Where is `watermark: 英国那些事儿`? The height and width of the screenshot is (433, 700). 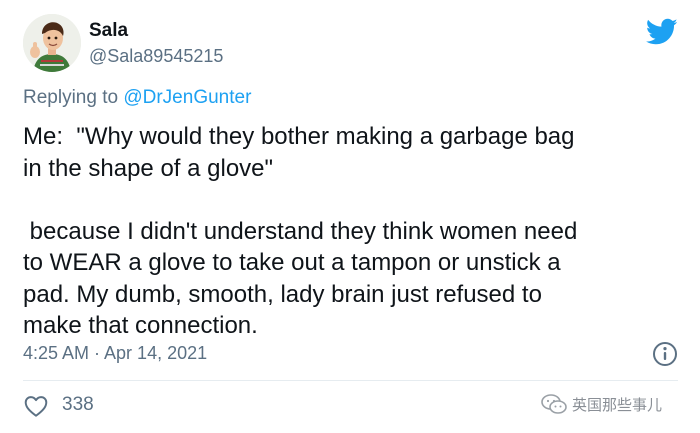 watermark: 英国那些事儿 is located at coordinates (601, 404).